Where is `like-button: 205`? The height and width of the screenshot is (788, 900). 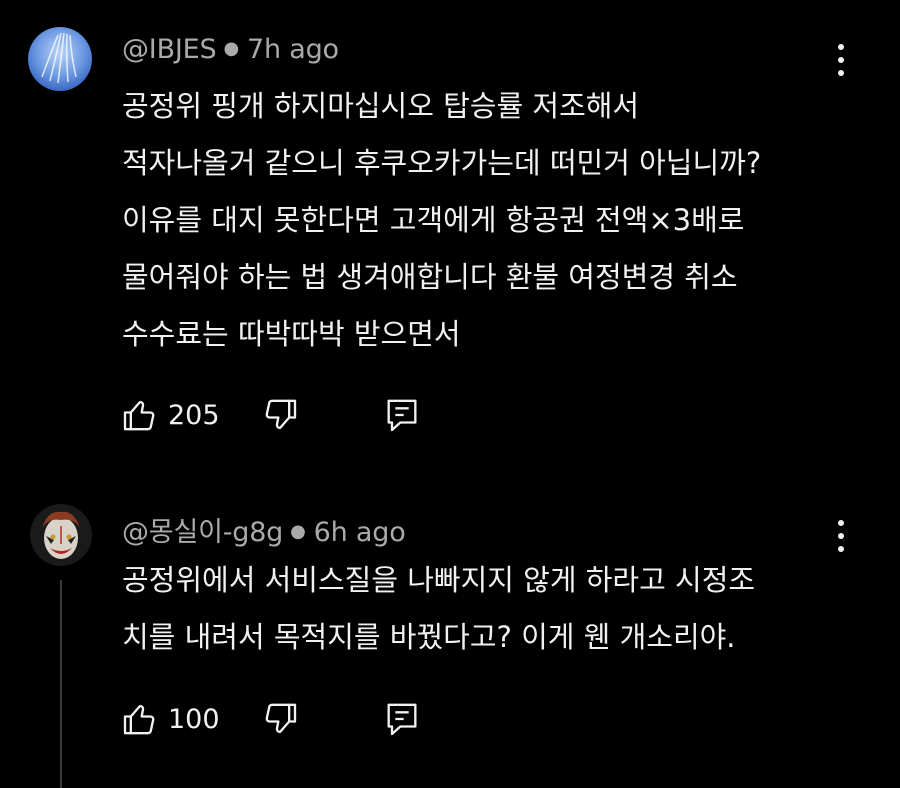
like-button: 205 is located at coordinates (186, 415).